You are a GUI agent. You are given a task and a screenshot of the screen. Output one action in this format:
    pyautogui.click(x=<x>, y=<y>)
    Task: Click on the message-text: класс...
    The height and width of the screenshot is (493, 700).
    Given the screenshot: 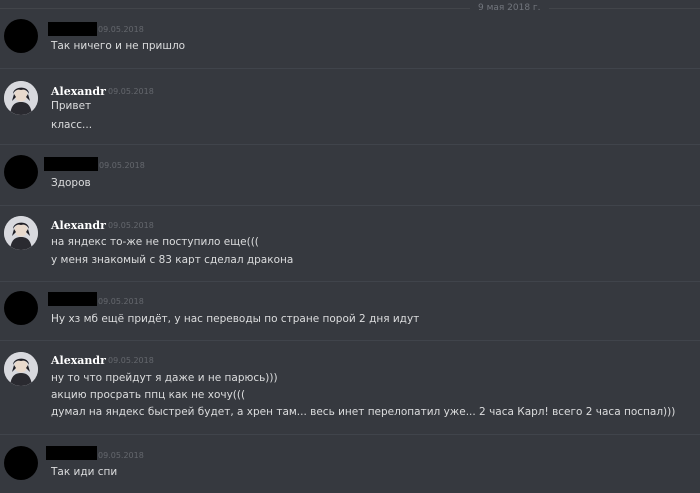 What is the action you would take?
    pyautogui.click(x=72, y=125)
    